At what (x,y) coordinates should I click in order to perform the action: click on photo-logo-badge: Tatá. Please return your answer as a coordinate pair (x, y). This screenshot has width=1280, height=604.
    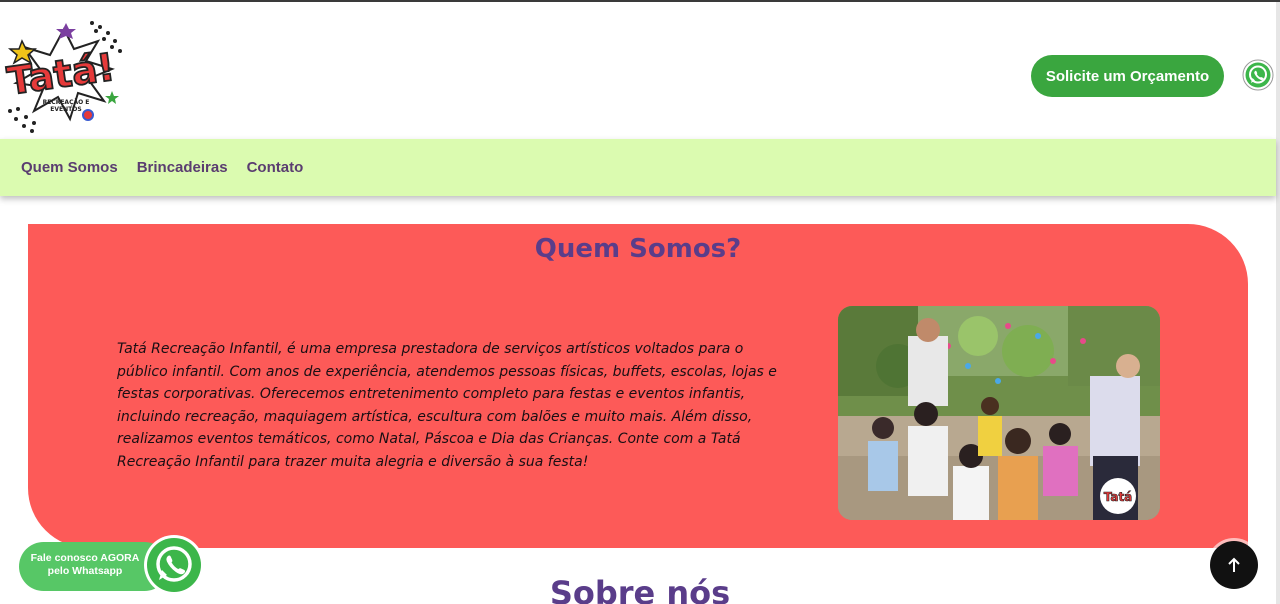
    Looking at the image, I should click on (1118, 497).